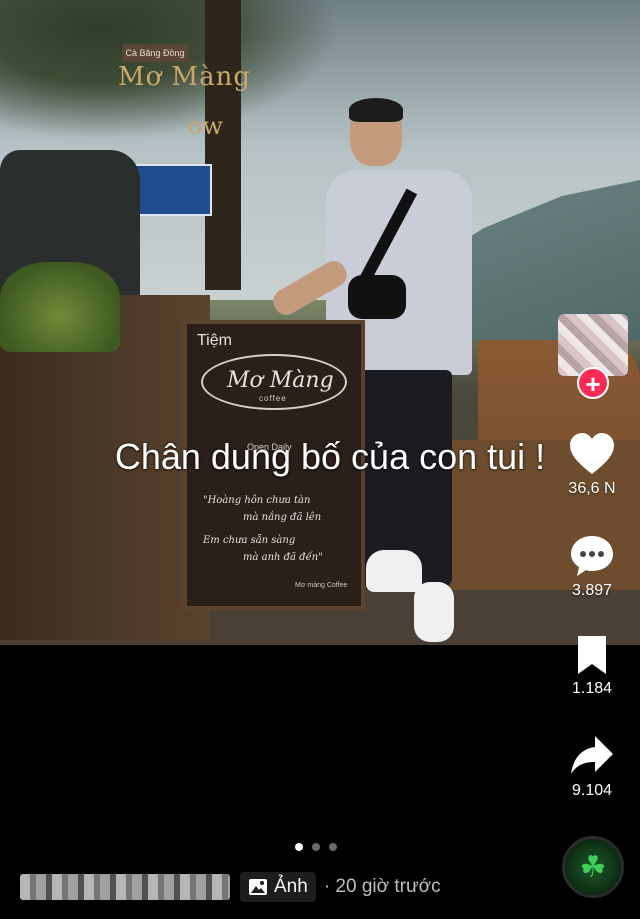  I want to click on music-disc: ☘, so click(593, 867).